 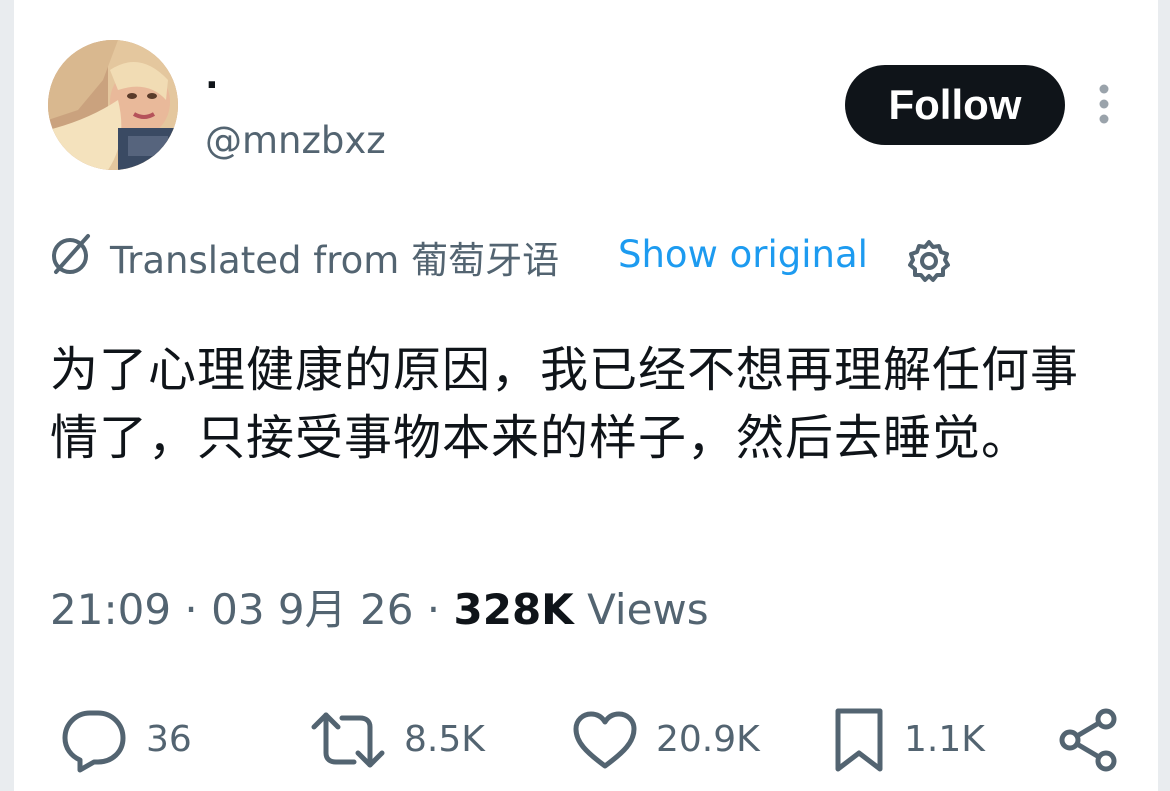 I want to click on translate-icon, so click(x=72, y=254).